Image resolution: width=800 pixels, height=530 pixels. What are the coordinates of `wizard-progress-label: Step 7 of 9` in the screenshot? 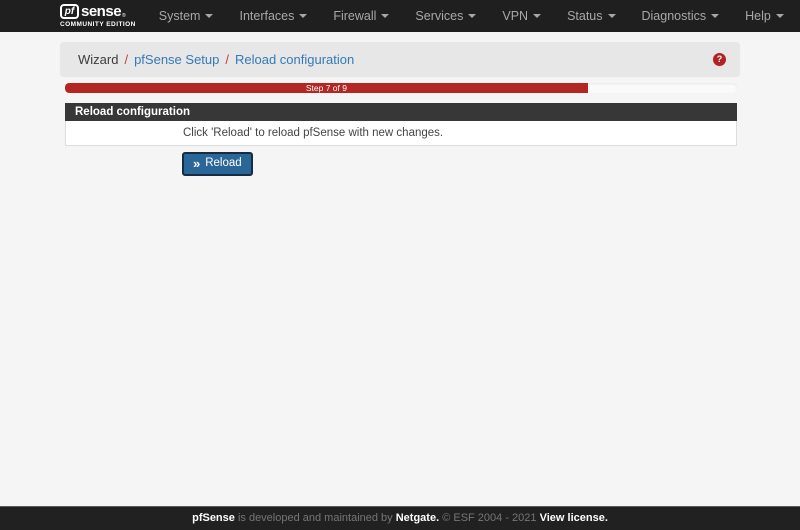 It's located at (326, 88).